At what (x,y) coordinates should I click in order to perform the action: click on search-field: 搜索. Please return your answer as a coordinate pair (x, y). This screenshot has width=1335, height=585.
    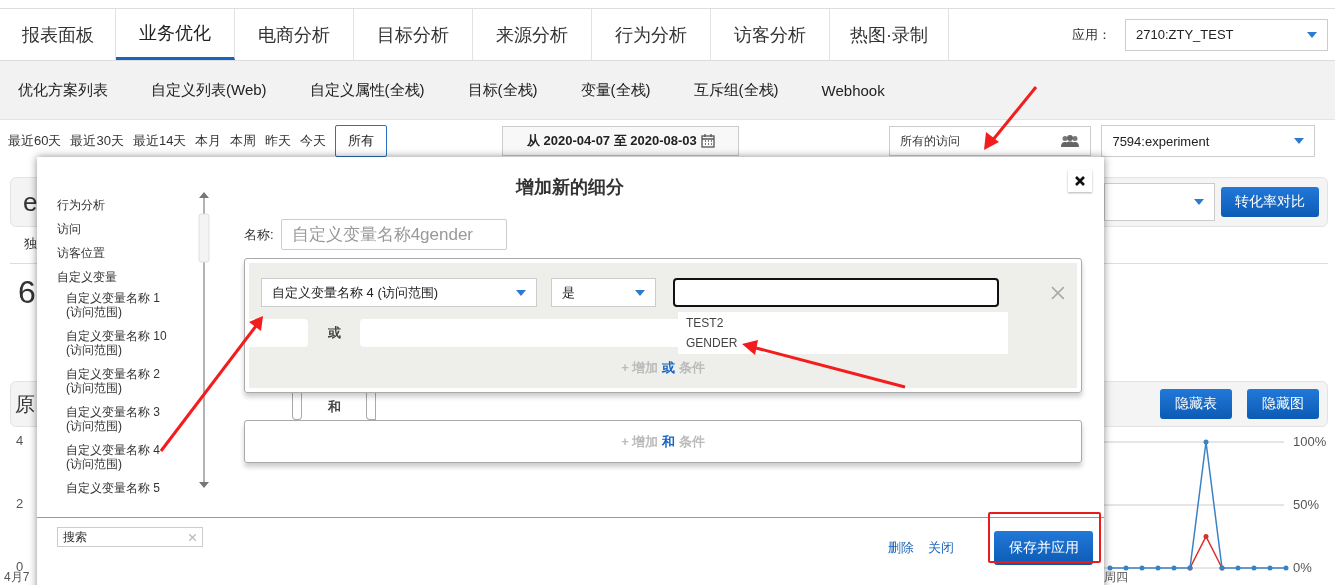
    Looking at the image, I should click on (130, 537).